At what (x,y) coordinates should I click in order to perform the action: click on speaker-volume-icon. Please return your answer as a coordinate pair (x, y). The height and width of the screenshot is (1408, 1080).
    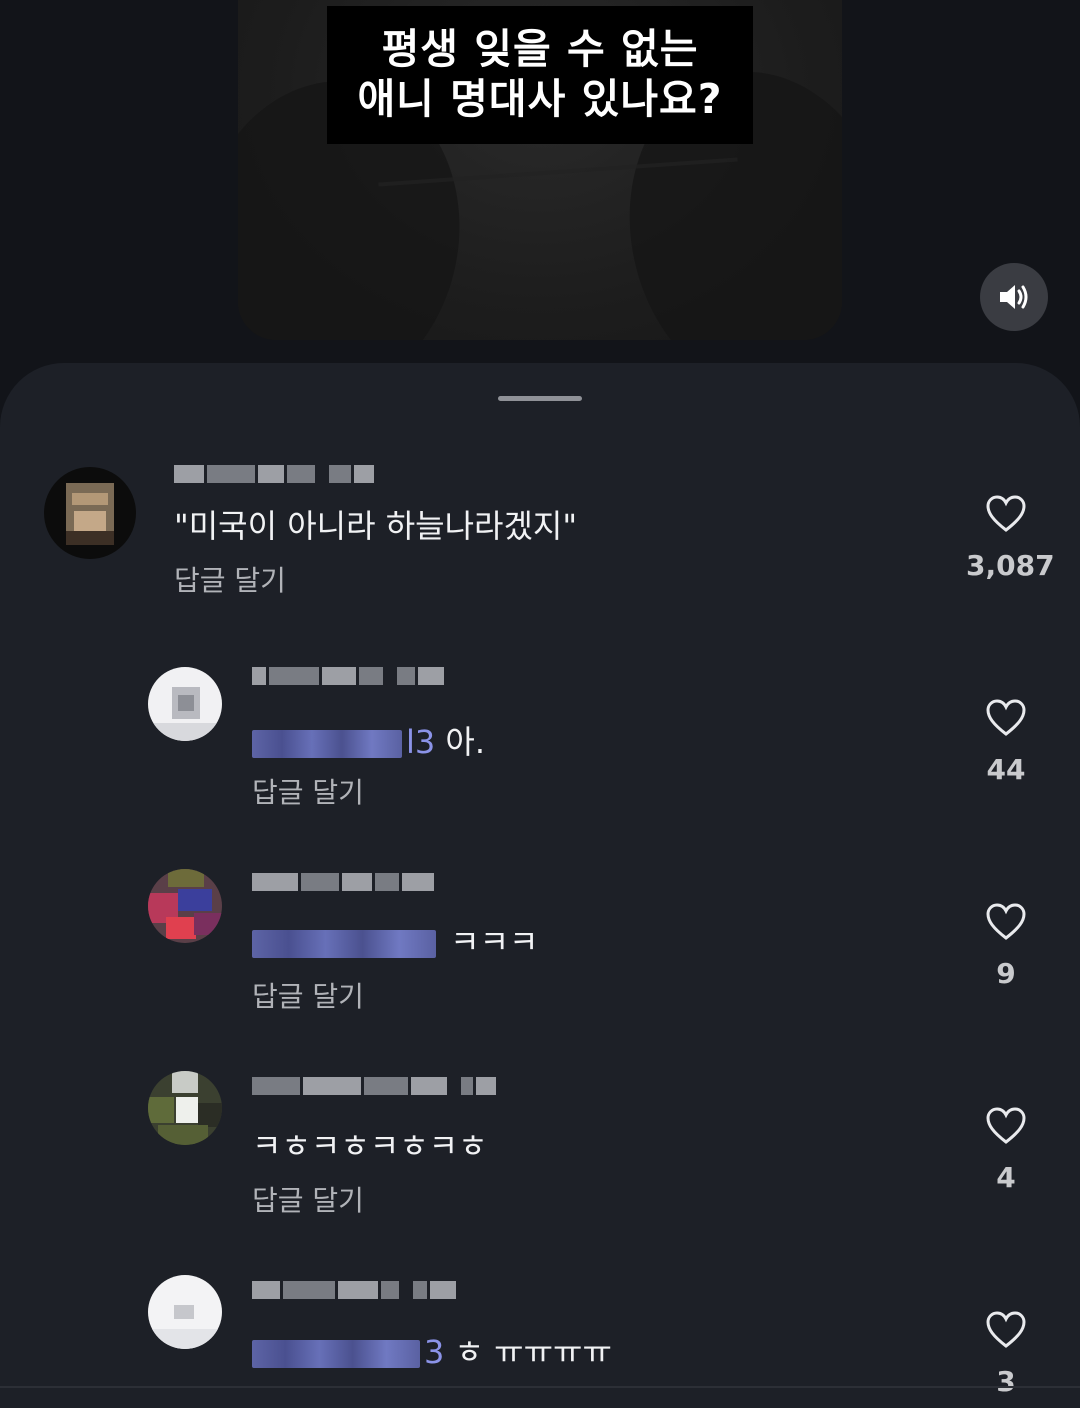
    Looking at the image, I should click on (1014, 297).